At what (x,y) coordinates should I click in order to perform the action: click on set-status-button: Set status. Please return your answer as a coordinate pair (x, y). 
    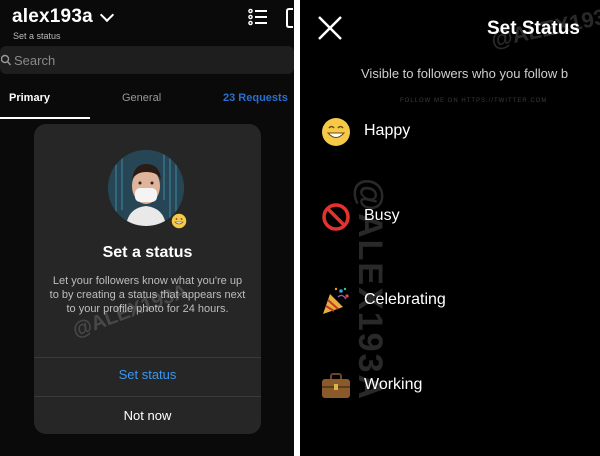
    Looking at the image, I should click on (147, 374).